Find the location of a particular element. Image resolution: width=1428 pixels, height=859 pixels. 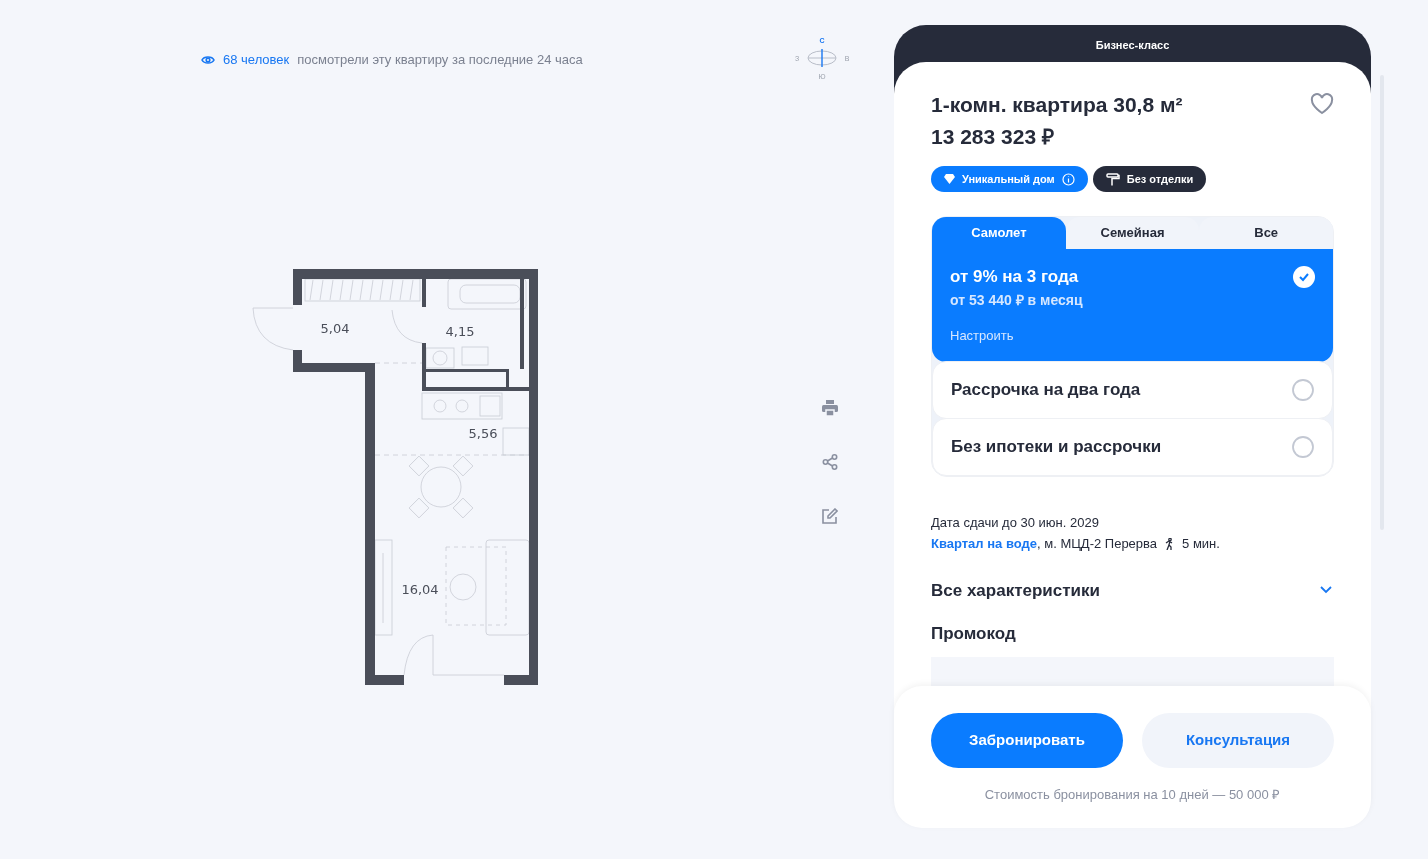

consultation-button: Консультация is located at coordinates (1238, 740).